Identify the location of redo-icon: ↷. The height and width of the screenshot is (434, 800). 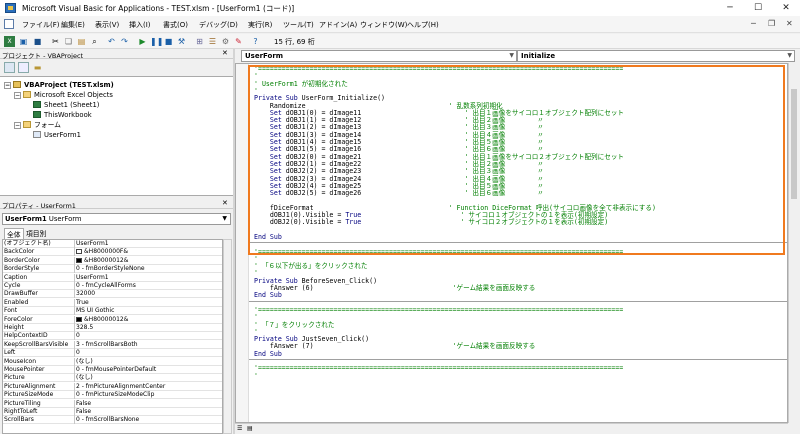
(124, 41).